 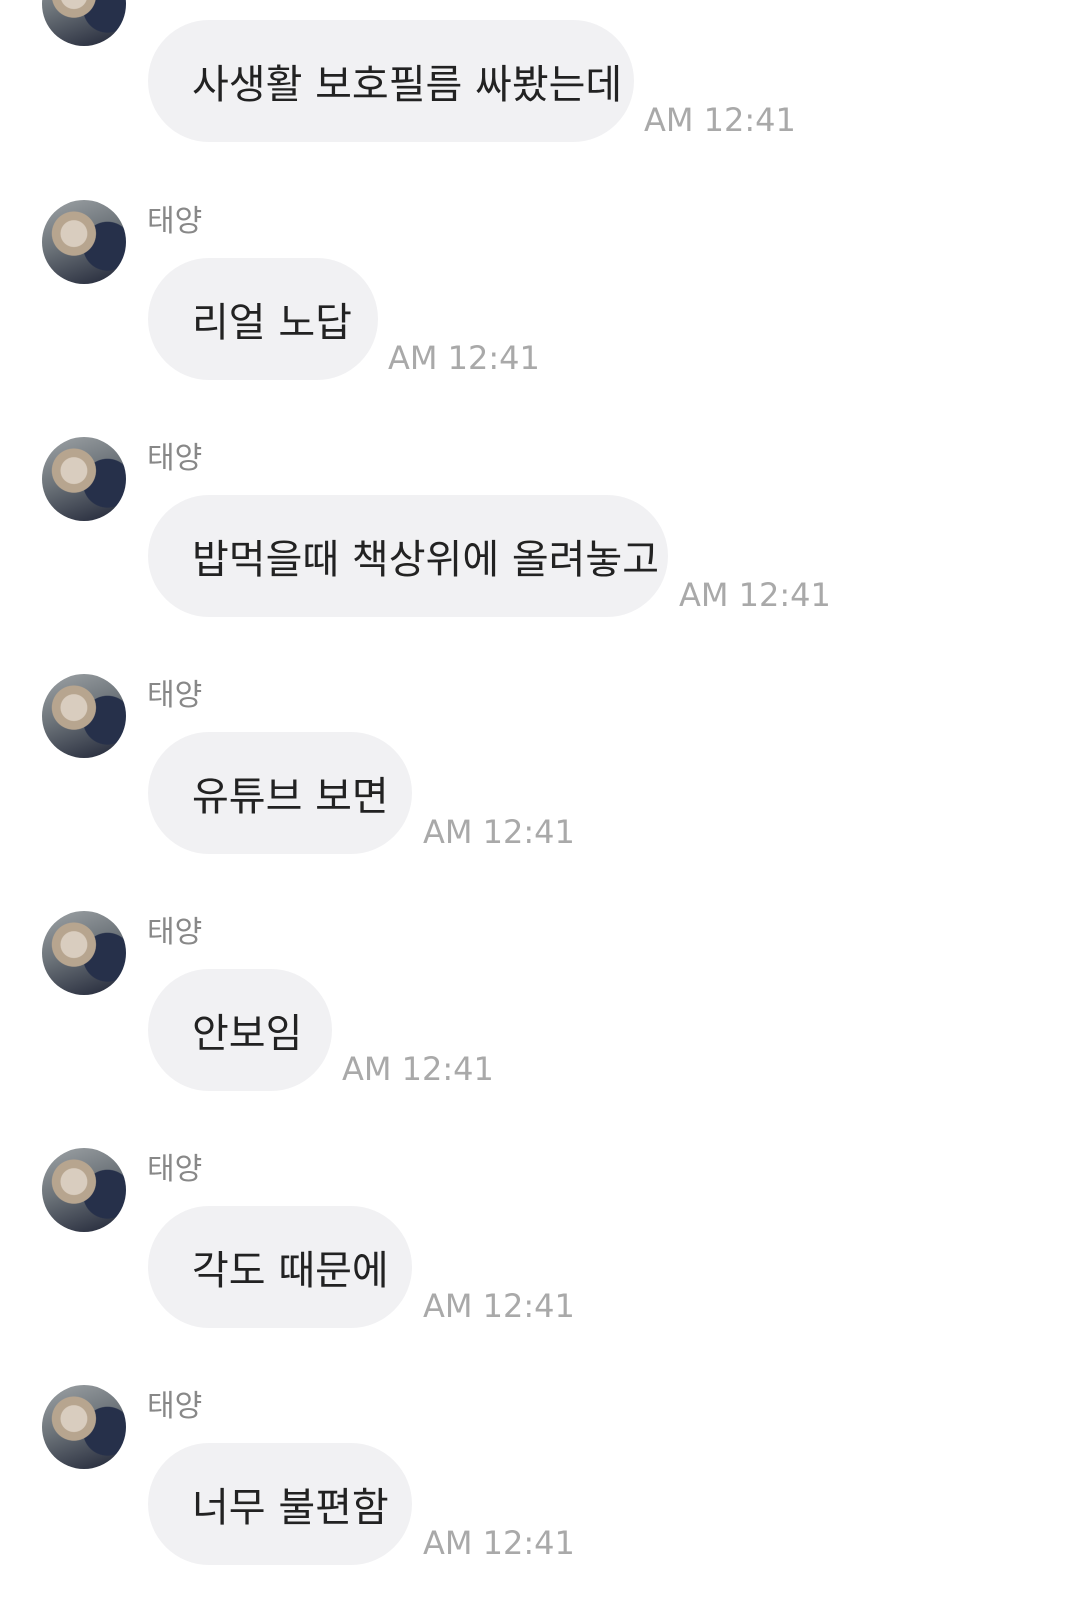 What do you see at coordinates (426, 560) in the screenshot?
I see `message-text: 밥먹을때 책상위에 올려놓고` at bounding box center [426, 560].